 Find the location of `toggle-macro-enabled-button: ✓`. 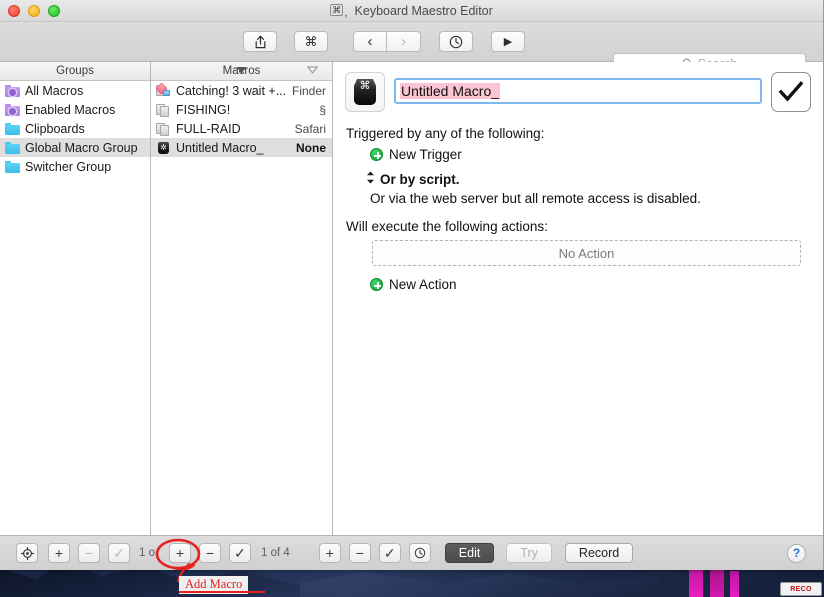

toggle-macro-enabled-button: ✓ is located at coordinates (240, 553).